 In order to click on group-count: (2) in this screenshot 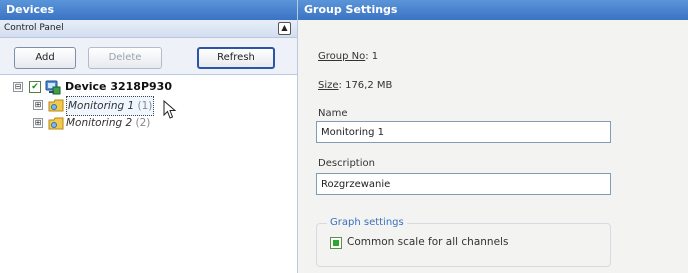, I will do `click(143, 123)`.